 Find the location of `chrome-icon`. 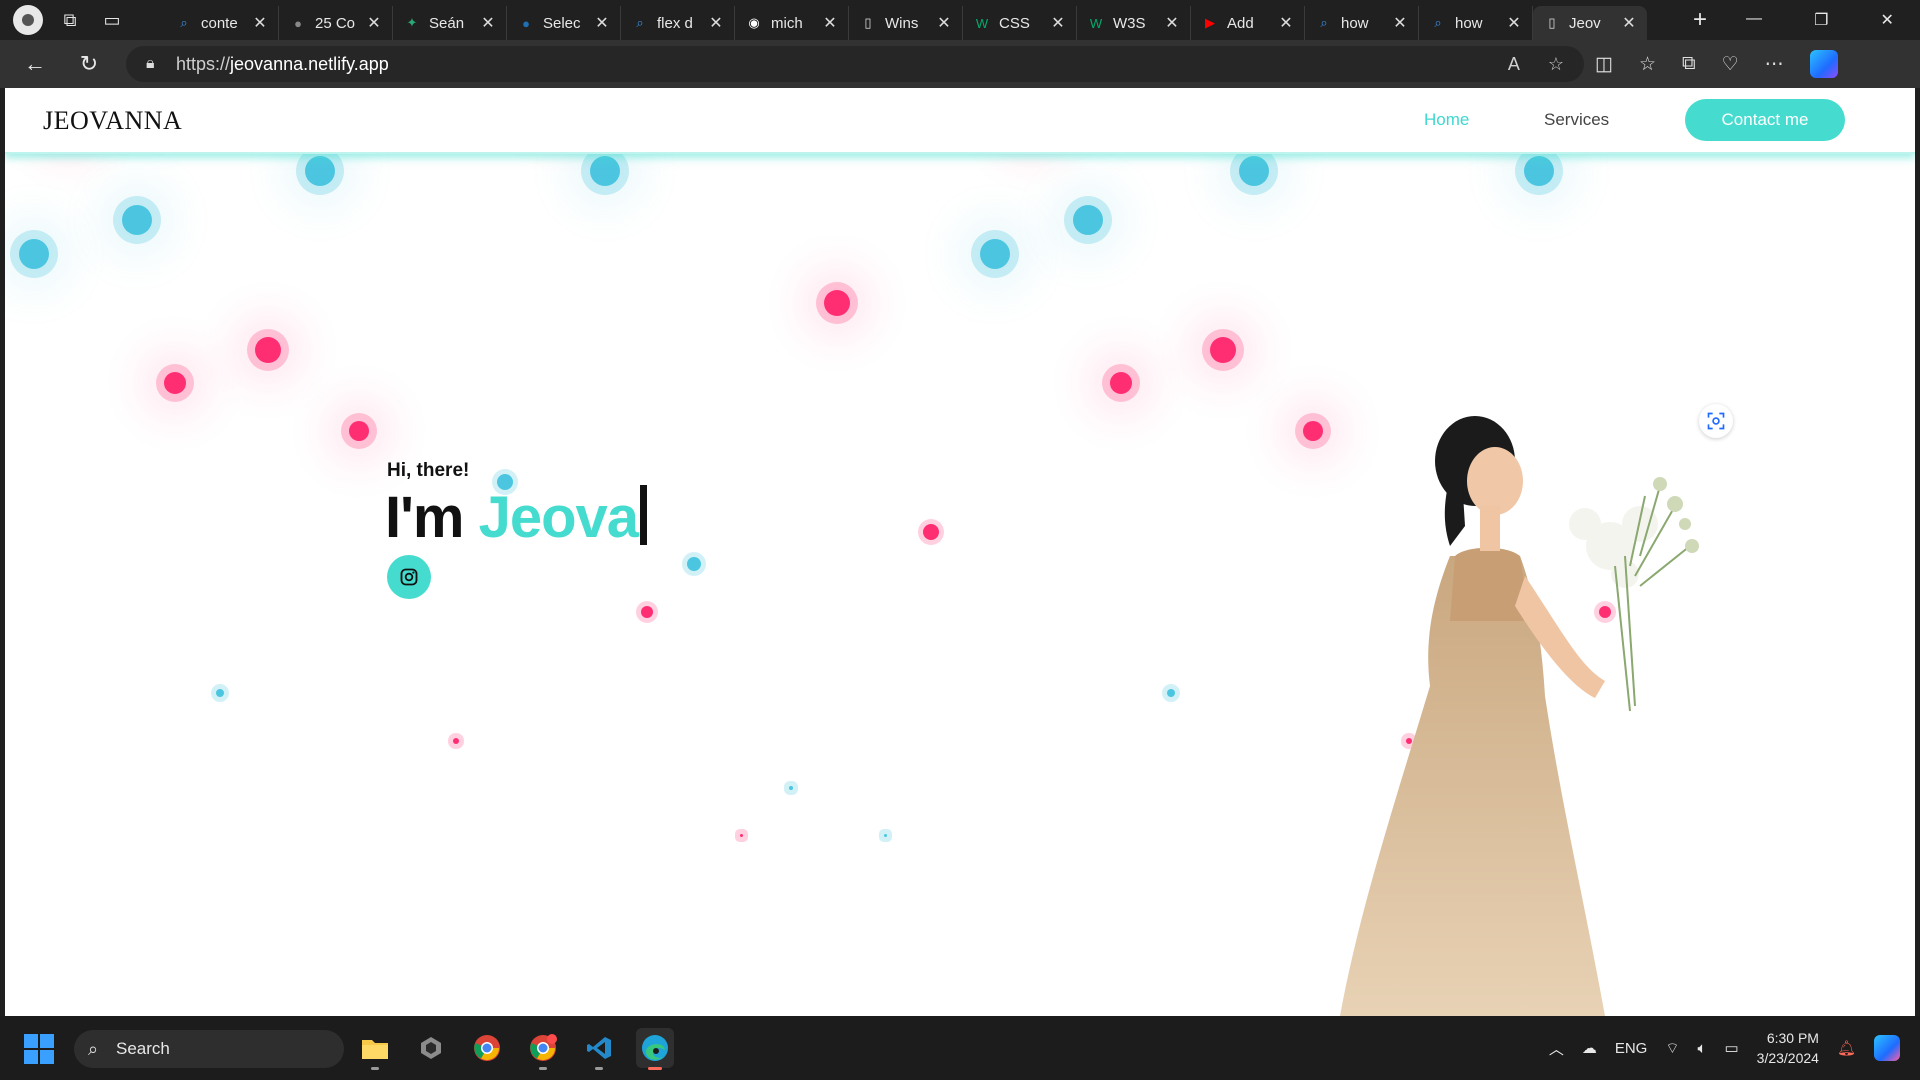

chrome-icon is located at coordinates (487, 1048).